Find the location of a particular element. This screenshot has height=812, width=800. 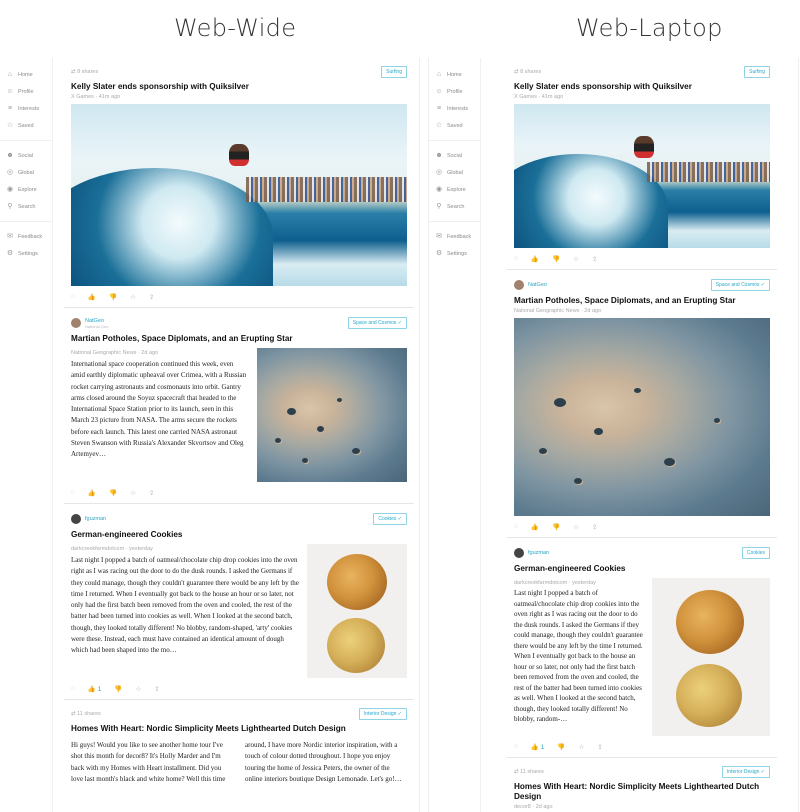

source-name: NatGeo is located at coordinates (537, 285).